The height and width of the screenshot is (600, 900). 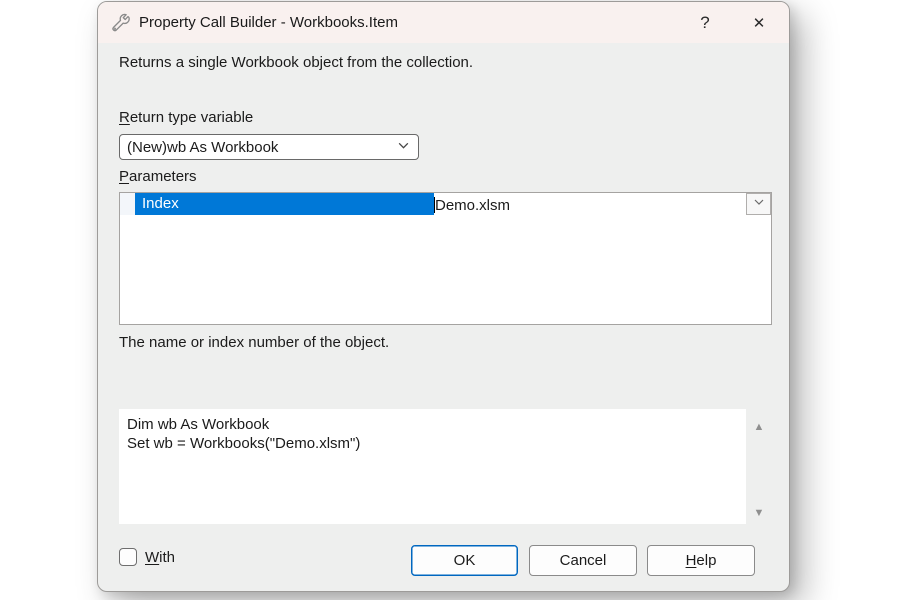 What do you see at coordinates (759, 513) in the screenshot?
I see `scroll-down-icon: ▼` at bounding box center [759, 513].